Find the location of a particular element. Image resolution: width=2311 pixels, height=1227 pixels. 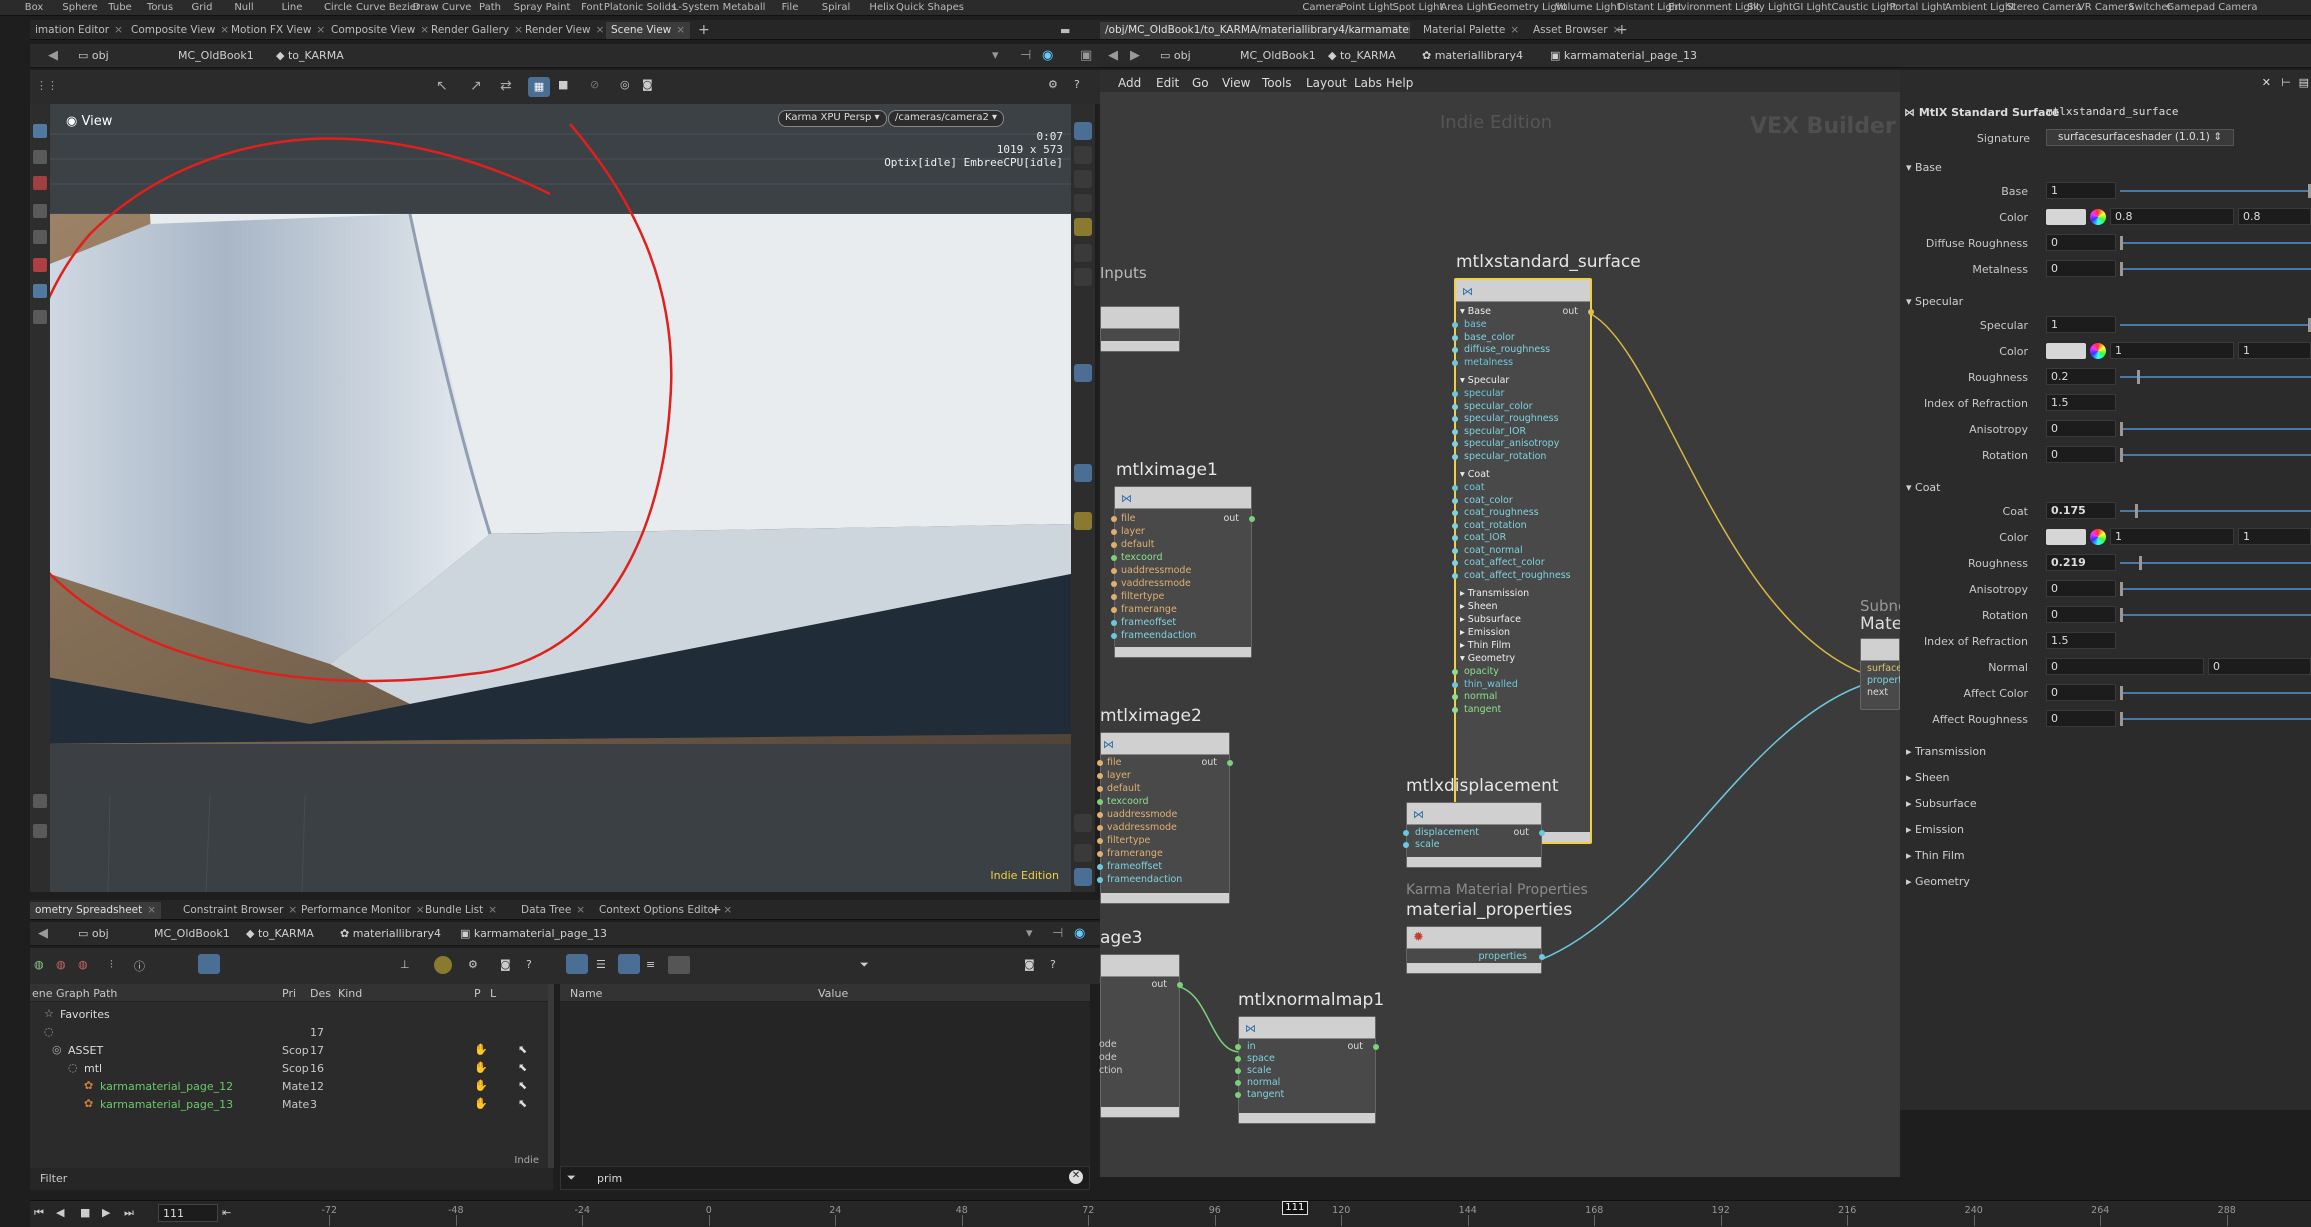

cursor-icon: ⬉ is located at coordinates (522, 1049).